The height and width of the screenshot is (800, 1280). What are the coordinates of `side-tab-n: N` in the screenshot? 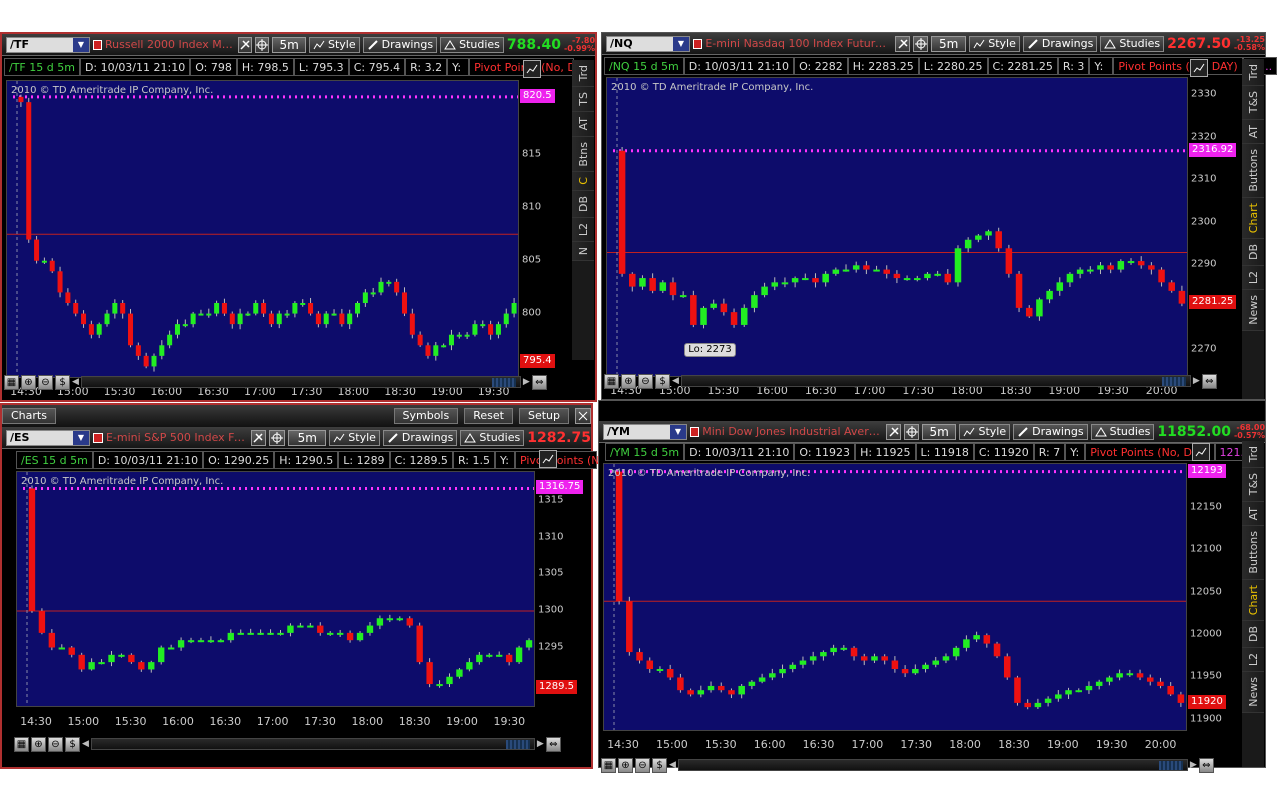 It's located at (583, 251).